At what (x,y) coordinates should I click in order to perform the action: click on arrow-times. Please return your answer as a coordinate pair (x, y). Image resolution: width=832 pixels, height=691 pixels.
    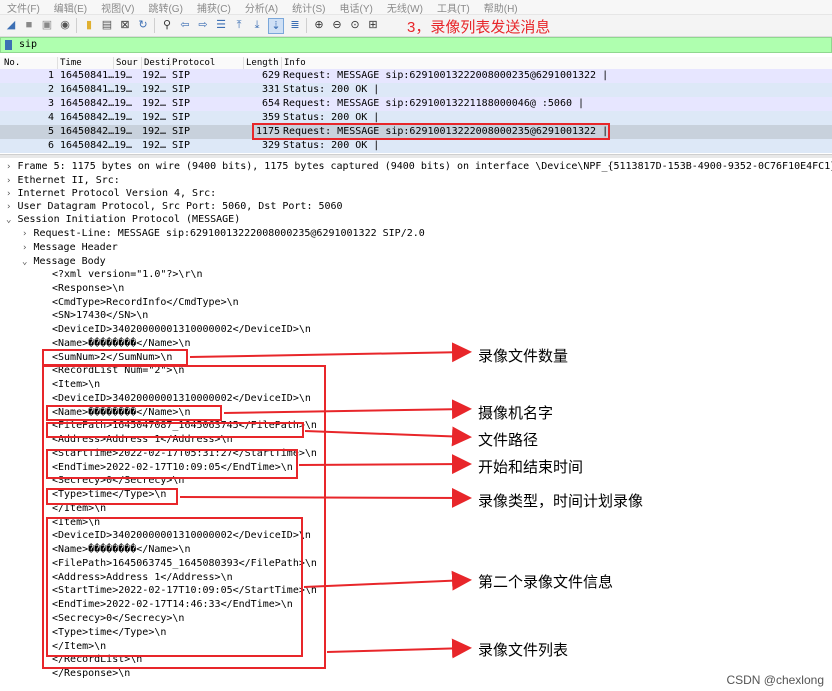
    Looking at the image, I should click on (385, 464).